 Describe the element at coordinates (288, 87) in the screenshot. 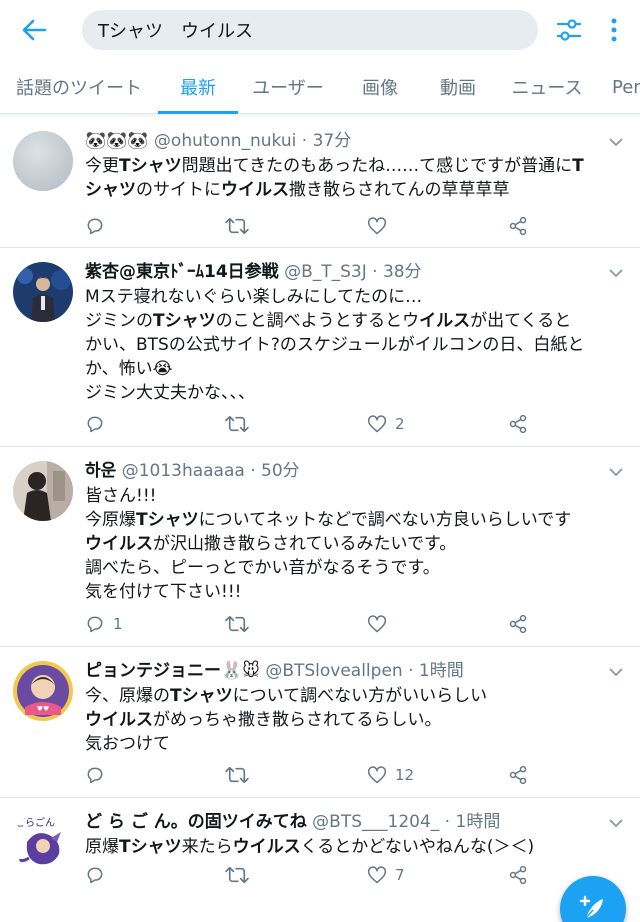

I see `tab-users: ユーザー` at that location.